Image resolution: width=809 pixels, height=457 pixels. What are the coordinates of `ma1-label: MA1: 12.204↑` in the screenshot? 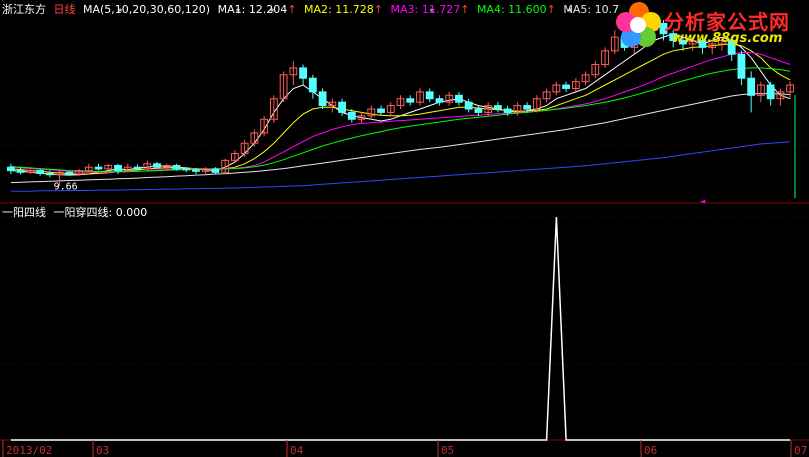 It's located at (257, 9).